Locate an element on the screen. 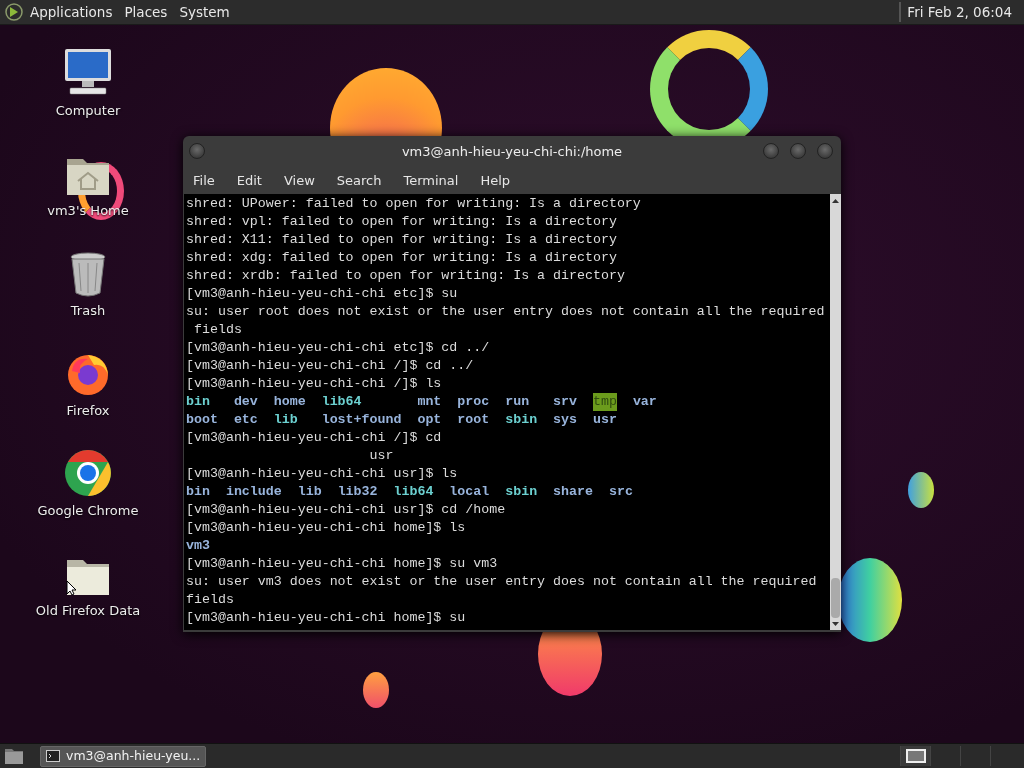 Image resolution: width=1024 pixels, height=768 pixels. panel-menu: System is located at coordinates (204, 12).